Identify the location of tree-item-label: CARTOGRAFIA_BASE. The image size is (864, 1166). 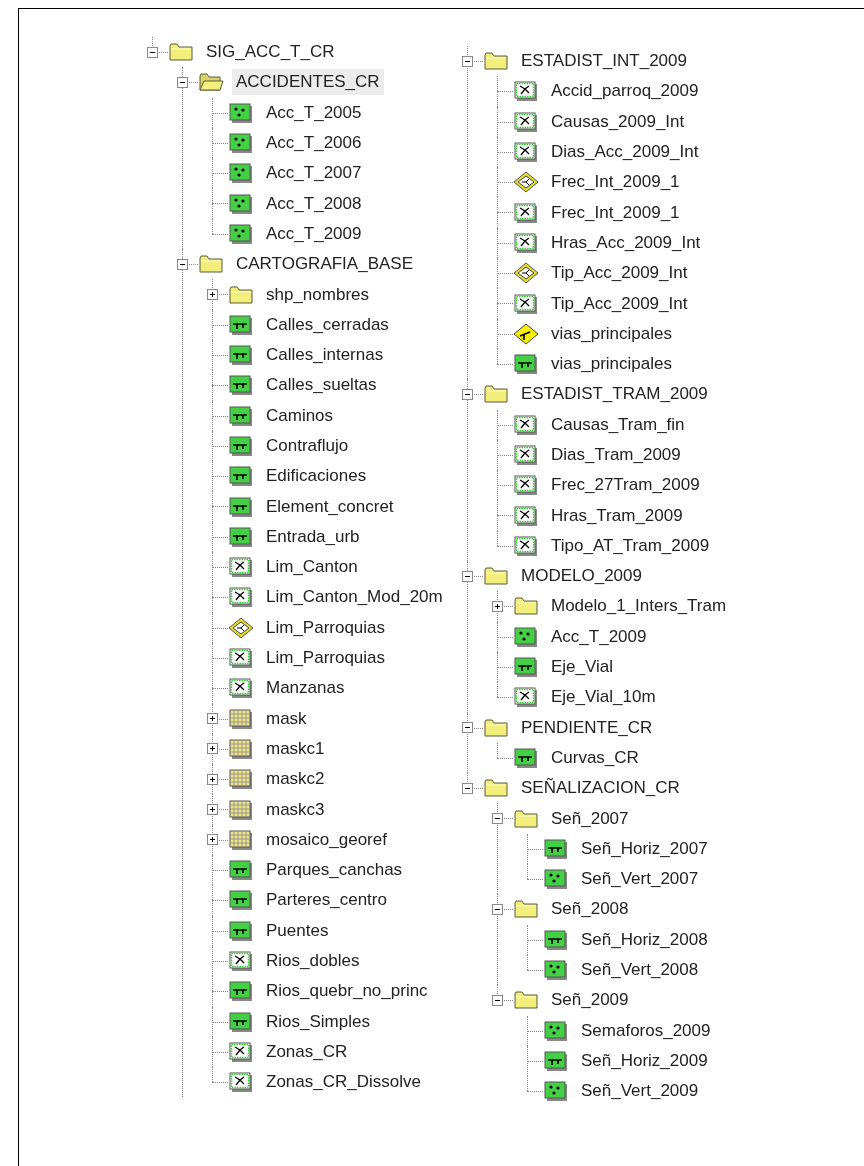
(324, 264).